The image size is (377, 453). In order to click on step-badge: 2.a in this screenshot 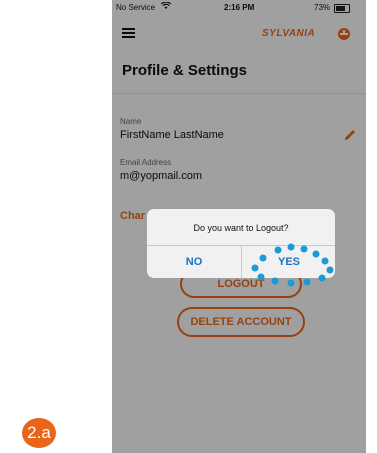, I will do `click(39, 433)`.